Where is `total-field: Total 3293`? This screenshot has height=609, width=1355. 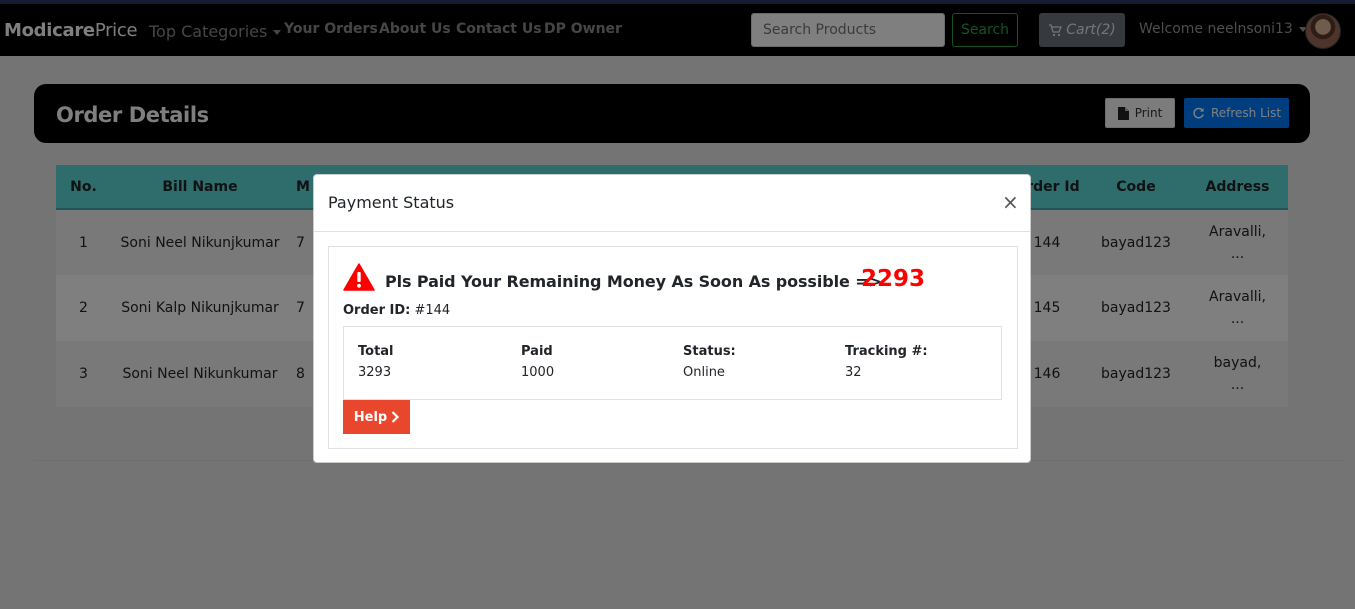
total-field: Total 3293 is located at coordinates (376, 362).